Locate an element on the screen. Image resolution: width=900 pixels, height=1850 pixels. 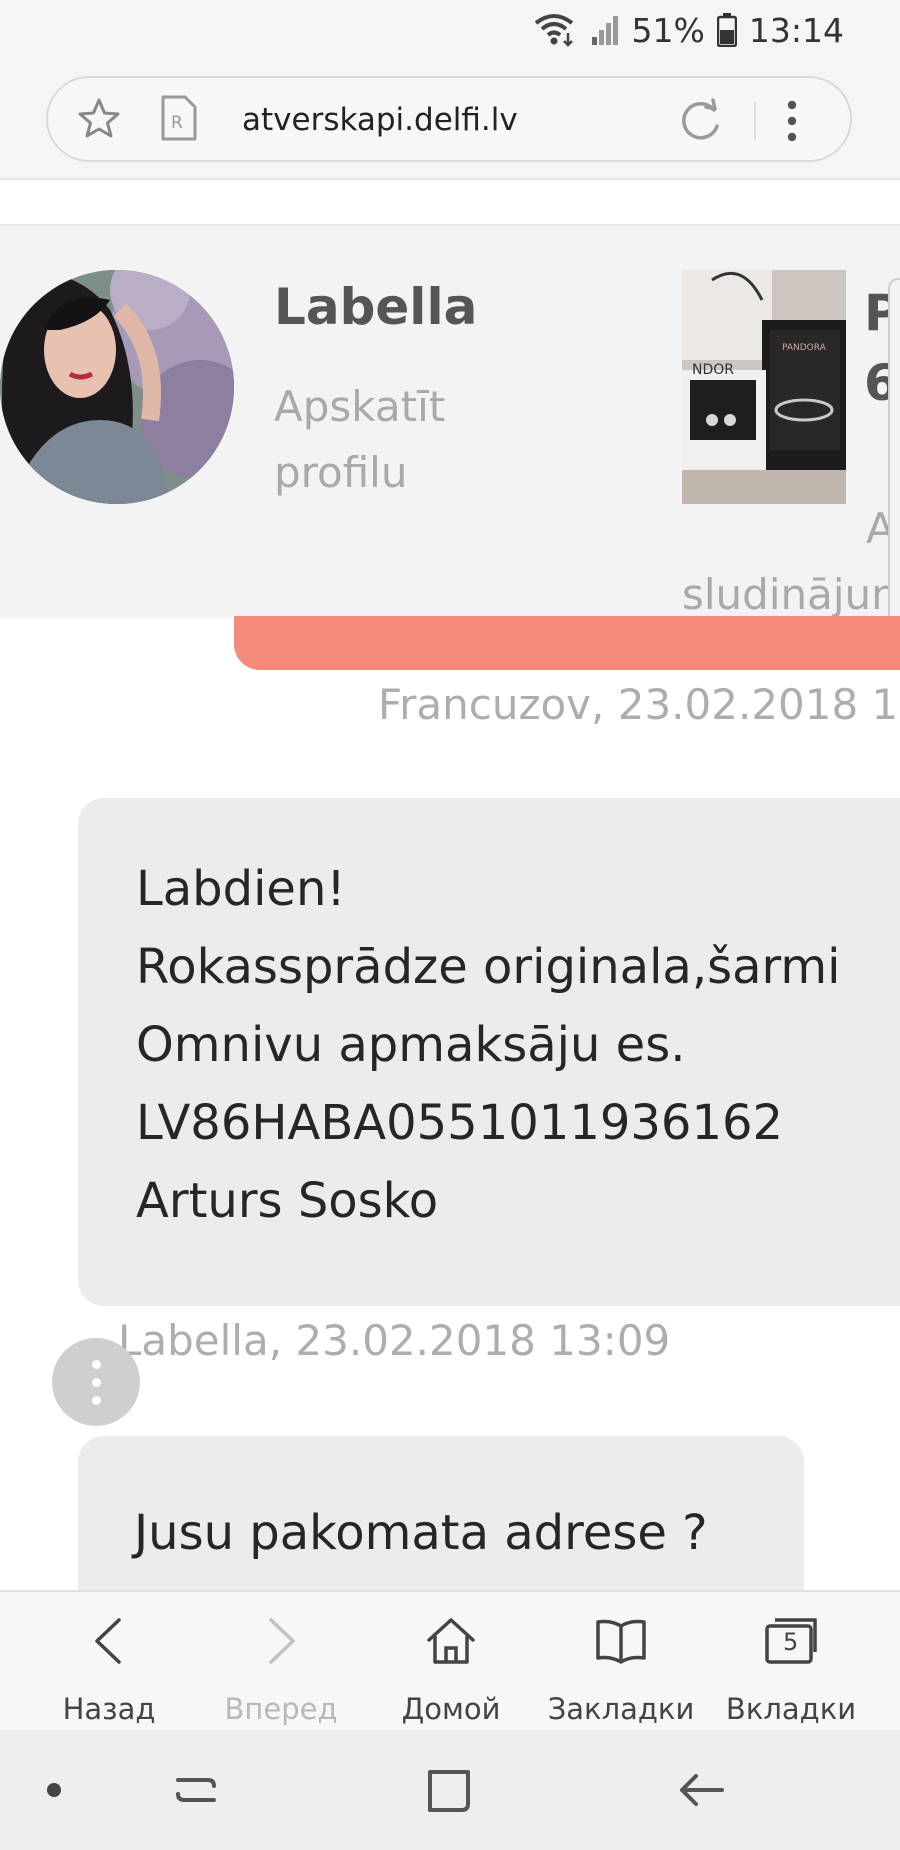
avatar is located at coordinates (117, 387).